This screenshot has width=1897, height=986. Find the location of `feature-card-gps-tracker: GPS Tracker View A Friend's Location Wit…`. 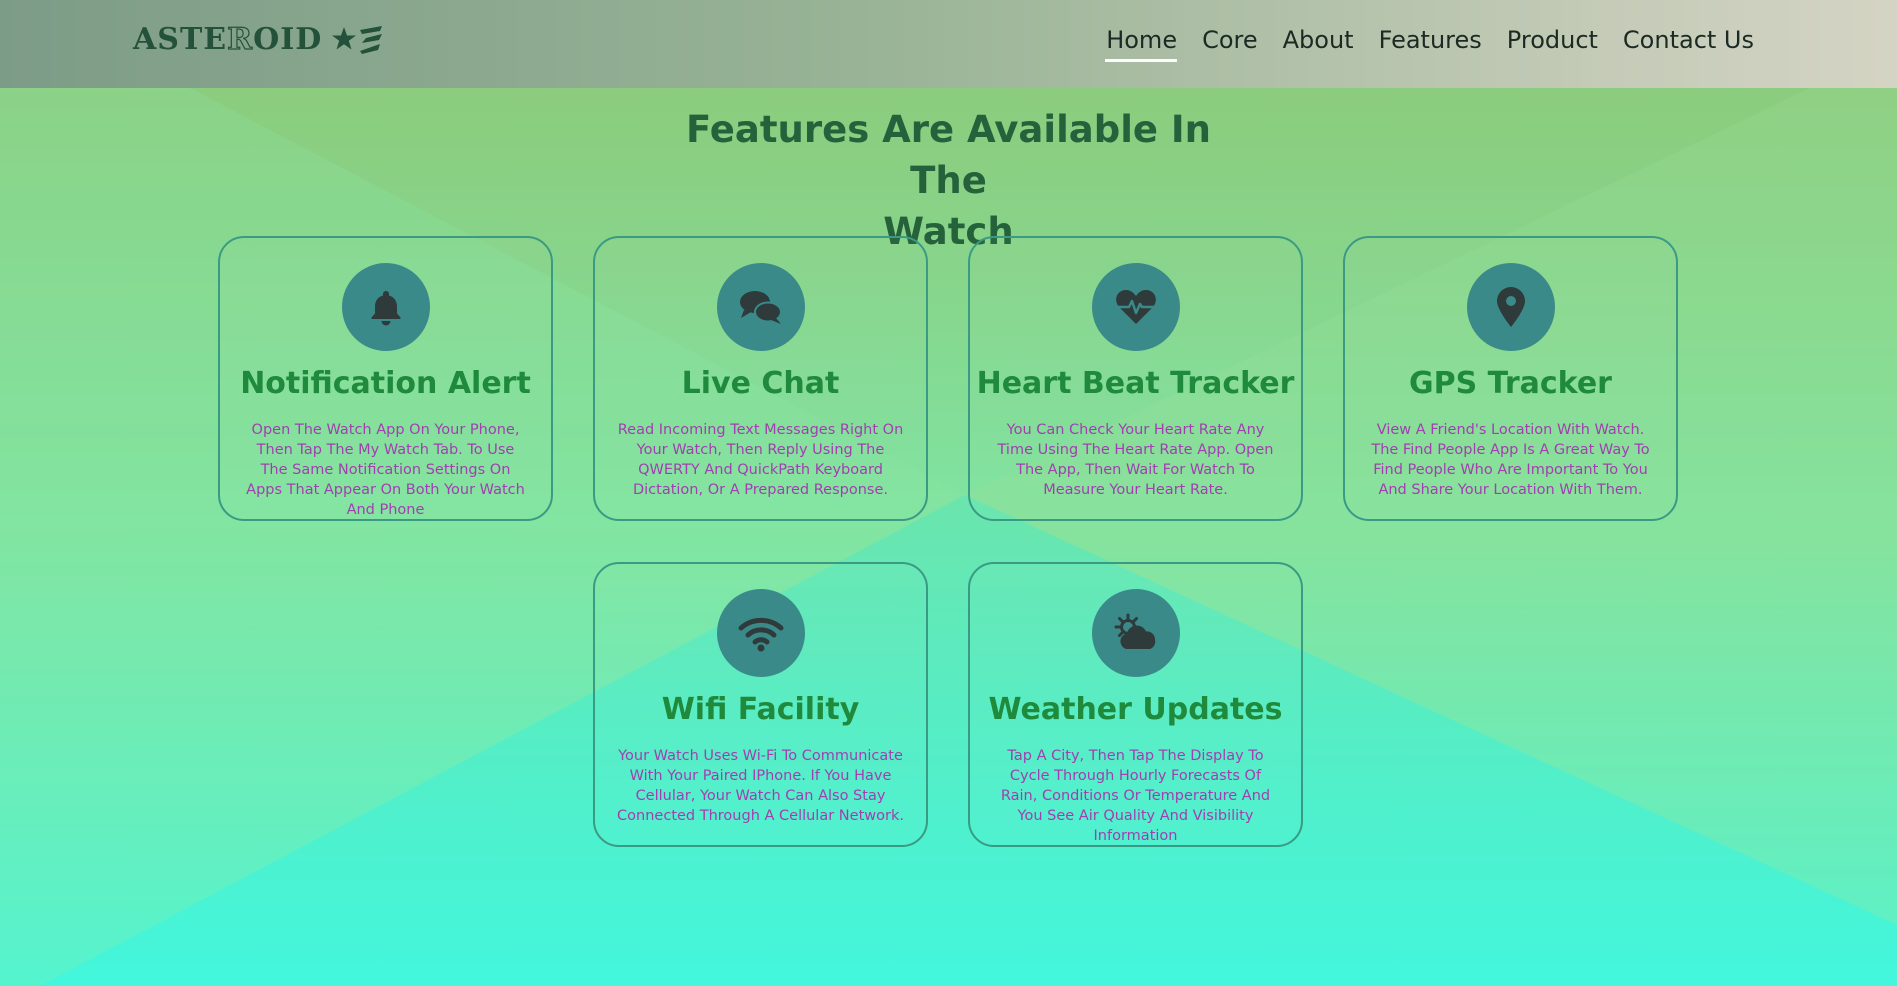

feature-card-gps-tracker: GPS Tracker View A Friend's Location Wit… is located at coordinates (1510, 378).